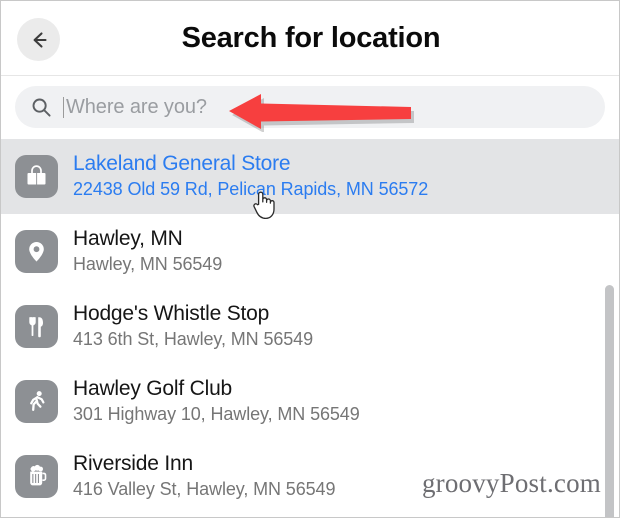 Image resolution: width=620 pixels, height=518 pixels. What do you see at coordinates (36, 476) in the screenshot?
I see `beer-mug-icon` at bounding box center [36, 476].